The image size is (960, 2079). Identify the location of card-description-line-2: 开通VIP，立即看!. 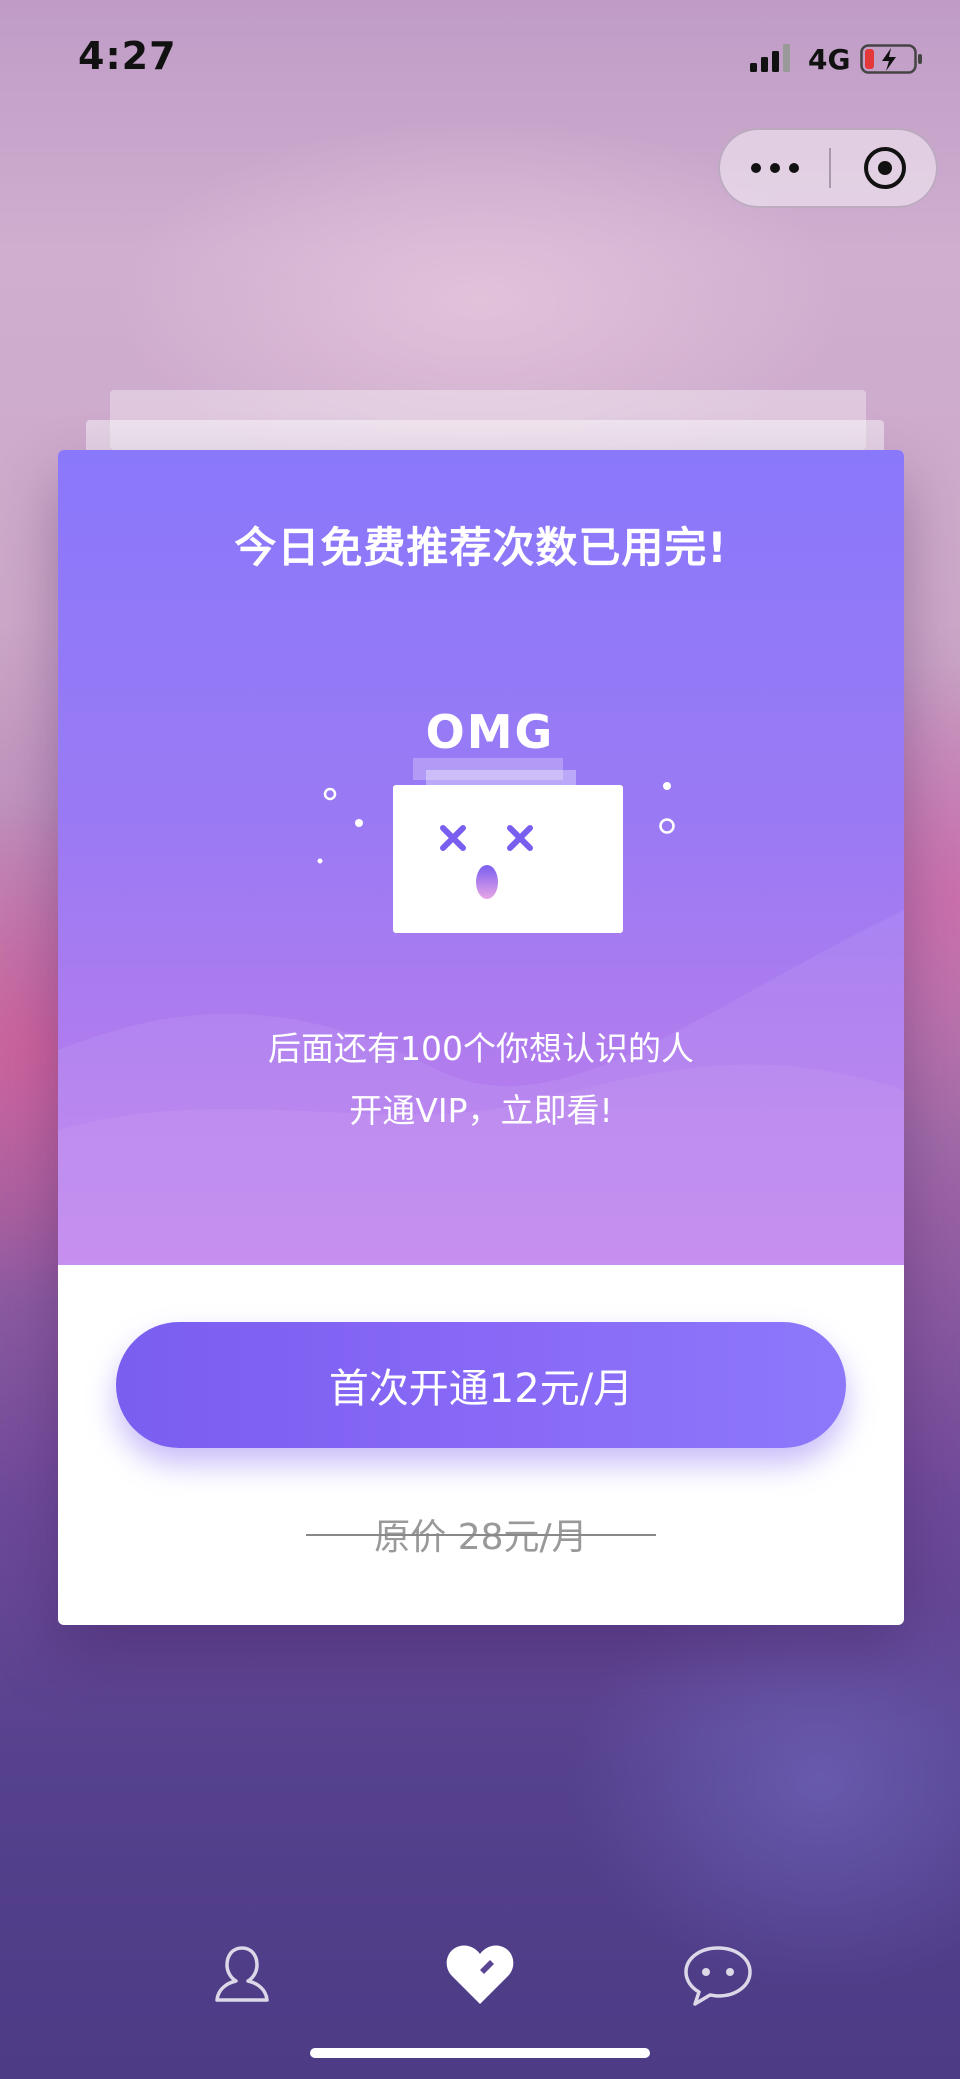
(481, 1110).